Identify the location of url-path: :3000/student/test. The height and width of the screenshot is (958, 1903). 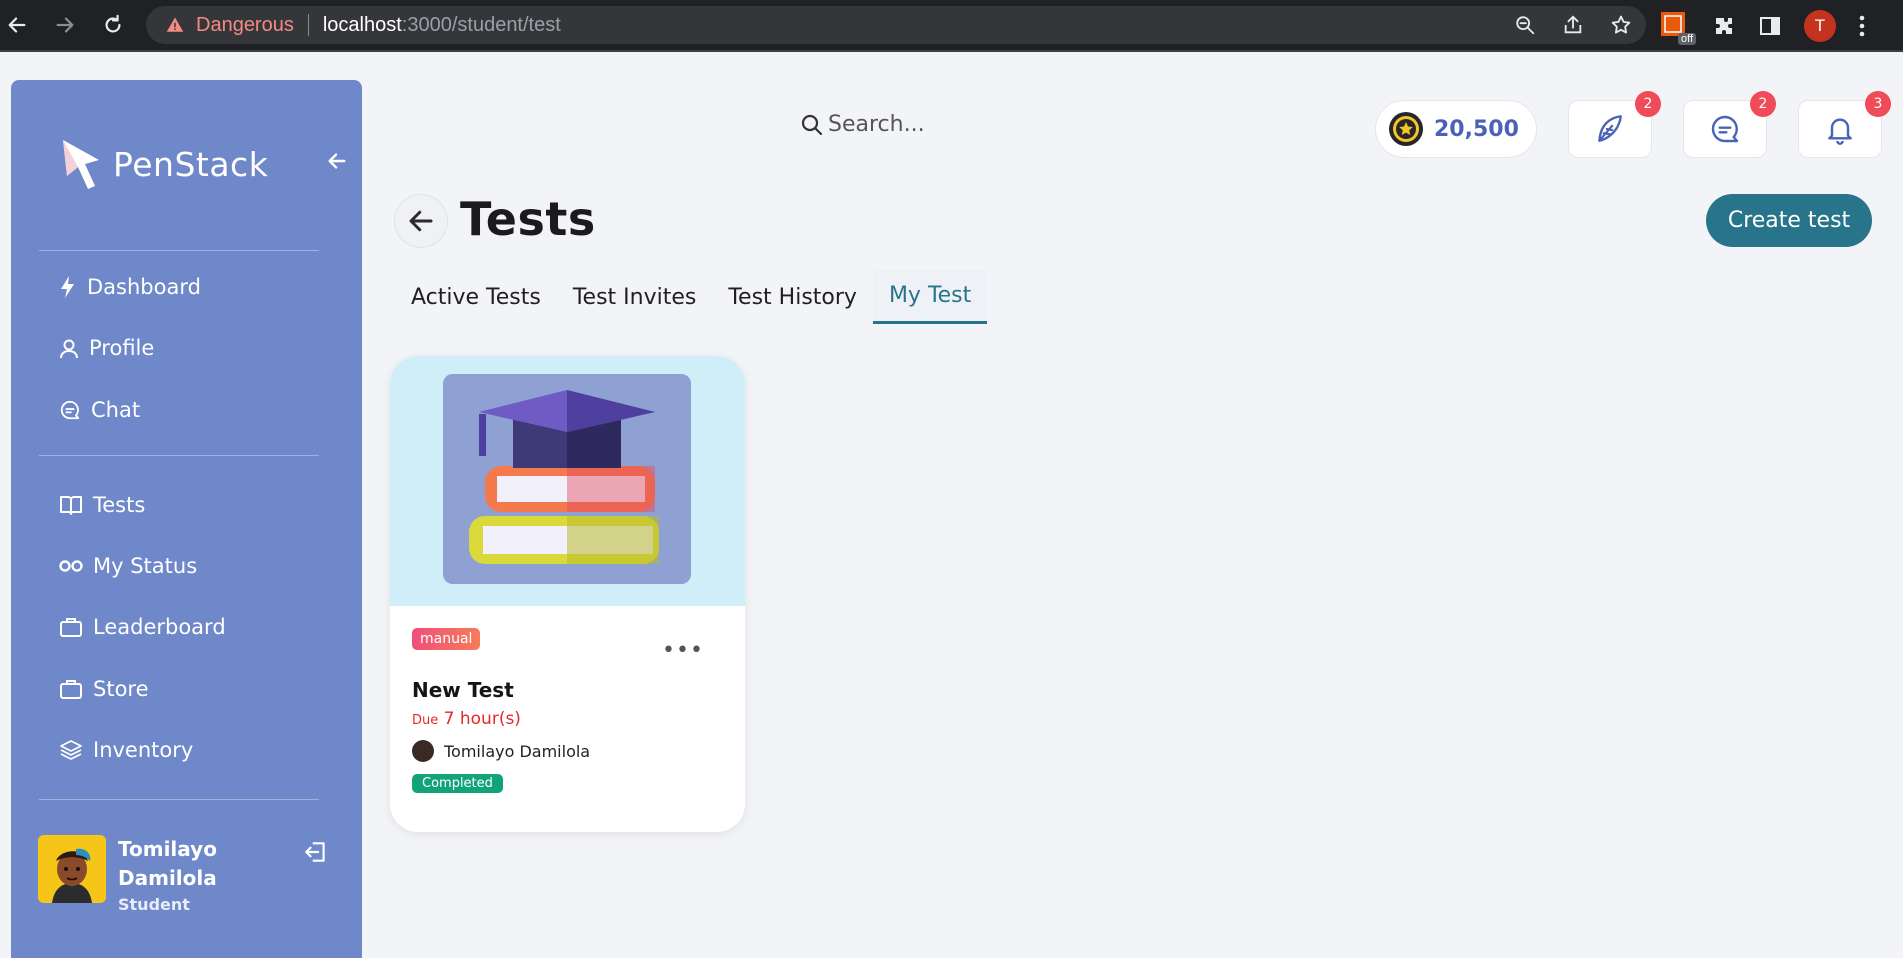
(481, 24).